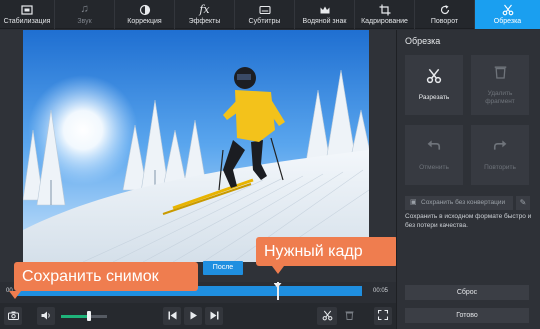 This screenshot has width=540, height=329. What do you see at coordinates (265, 9) in the screenshot?
I see `subtitles-icon` at bounding box center [265, 9].